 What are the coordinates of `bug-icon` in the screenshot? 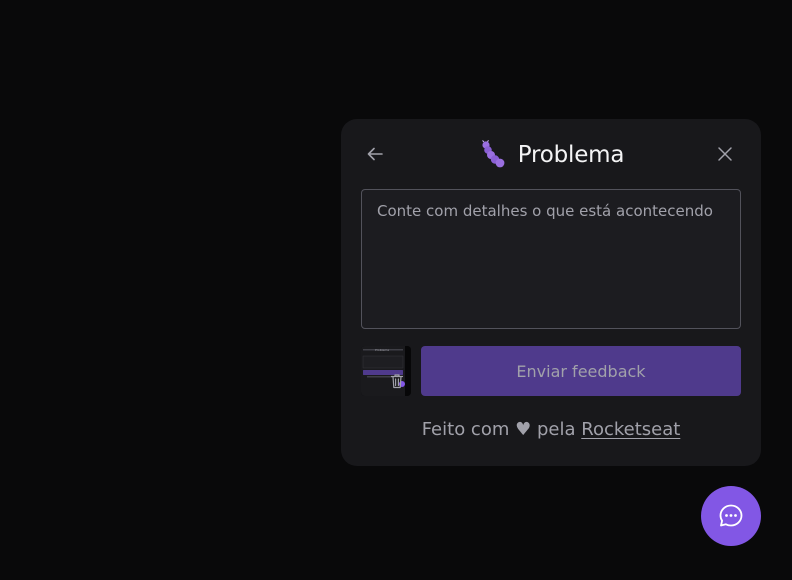 It's located at (493, 154).